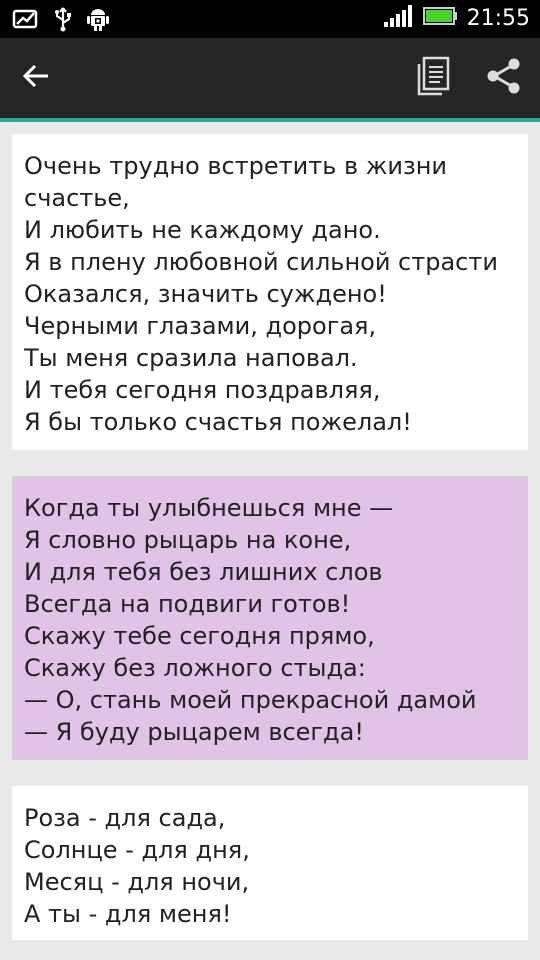  What do you see at coordinates (202, 230) in the screenshot?
I see `poem-line: И любить не каждому дано.` at bounding box center [202, 230].